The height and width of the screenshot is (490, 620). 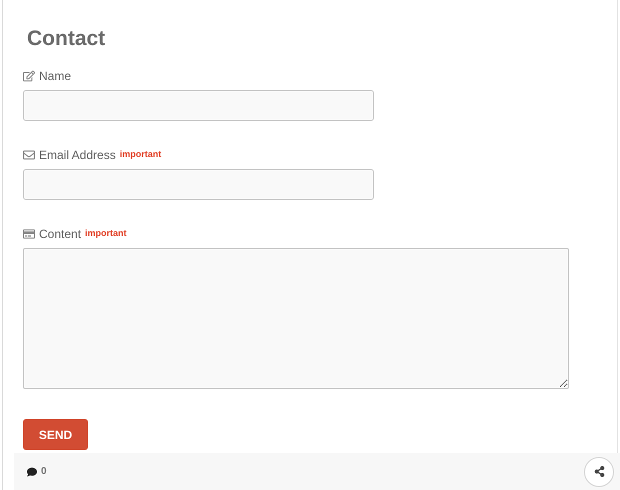 What do you see at coordinates (32, 471) in the screenshot?
I see `comment-icon` at bounding box center [32, 471].